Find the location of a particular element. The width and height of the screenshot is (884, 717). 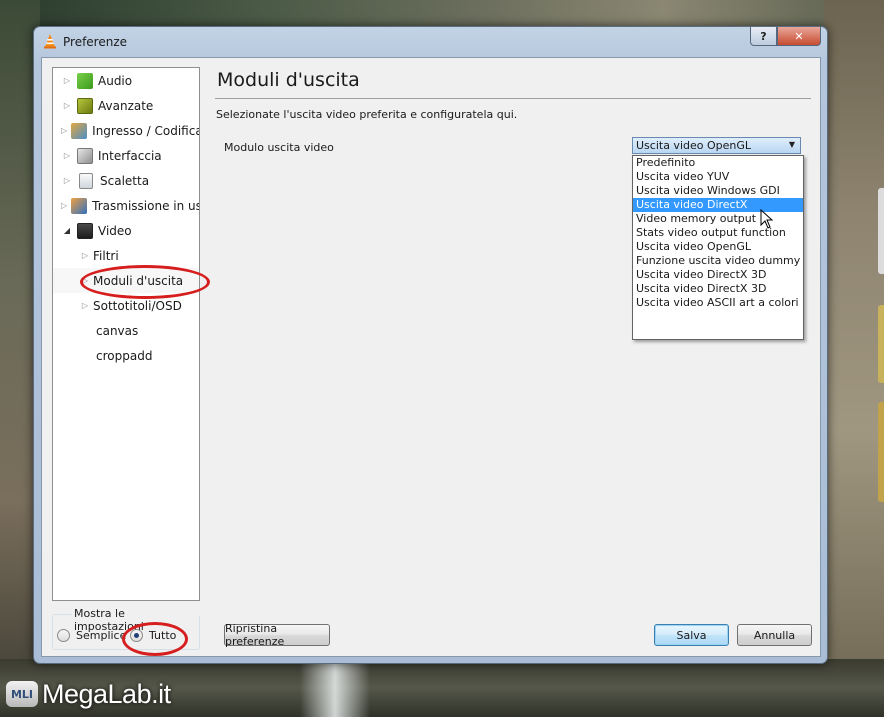

settings-mode-group: Mostra le impostazioni Semplice Tutto is located at coordinates (126, 628).